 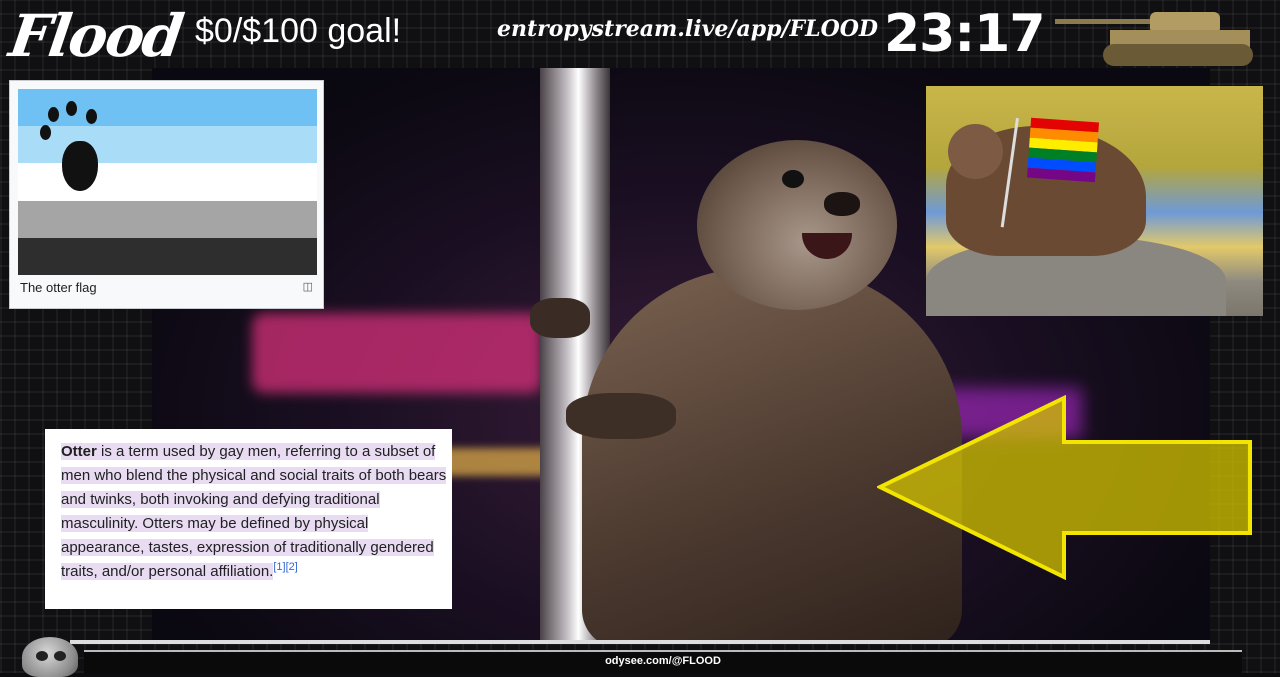 What do you see at coordinates (308, 286) in the screenshot?
I see `expand-icon: ◫` at bounding box center [308, 286].